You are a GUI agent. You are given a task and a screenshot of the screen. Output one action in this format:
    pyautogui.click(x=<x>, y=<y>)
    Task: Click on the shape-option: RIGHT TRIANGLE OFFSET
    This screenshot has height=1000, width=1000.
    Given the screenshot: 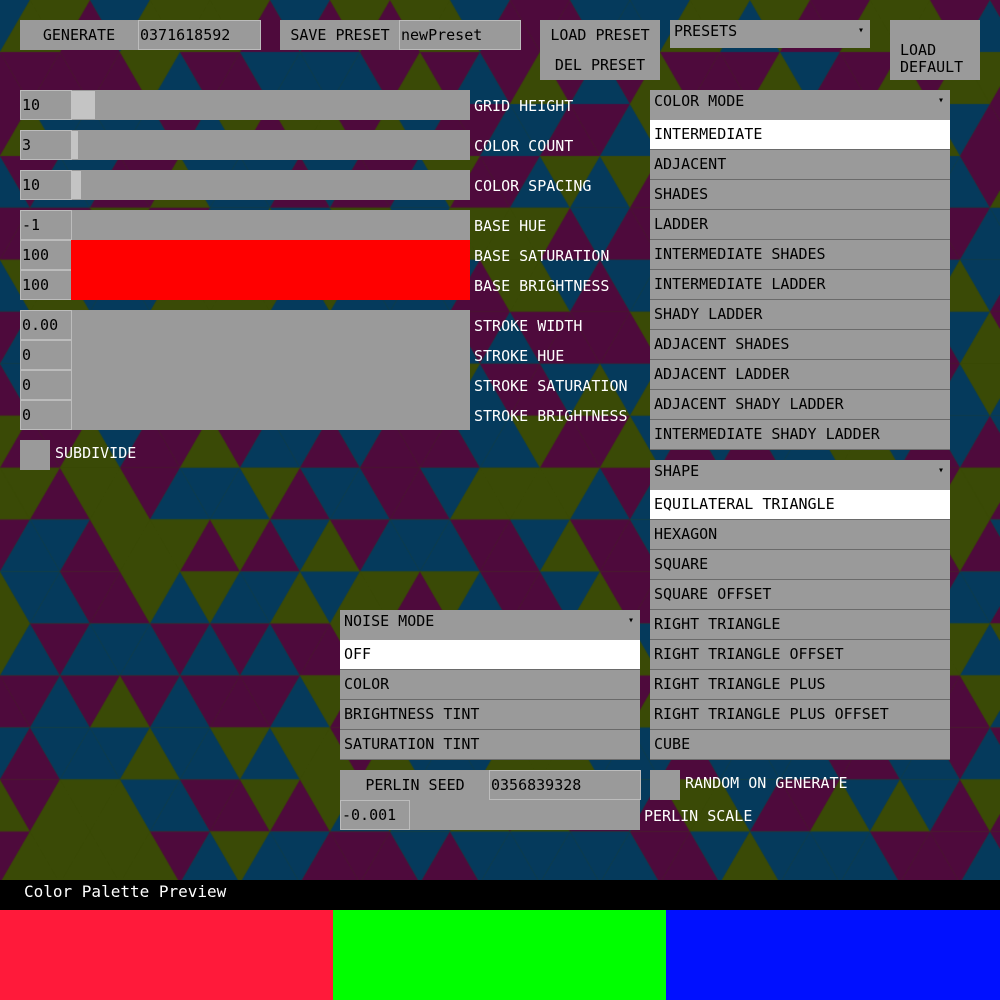 What is the action you would take?
    pyautogui.click(x=800, y=655)
    